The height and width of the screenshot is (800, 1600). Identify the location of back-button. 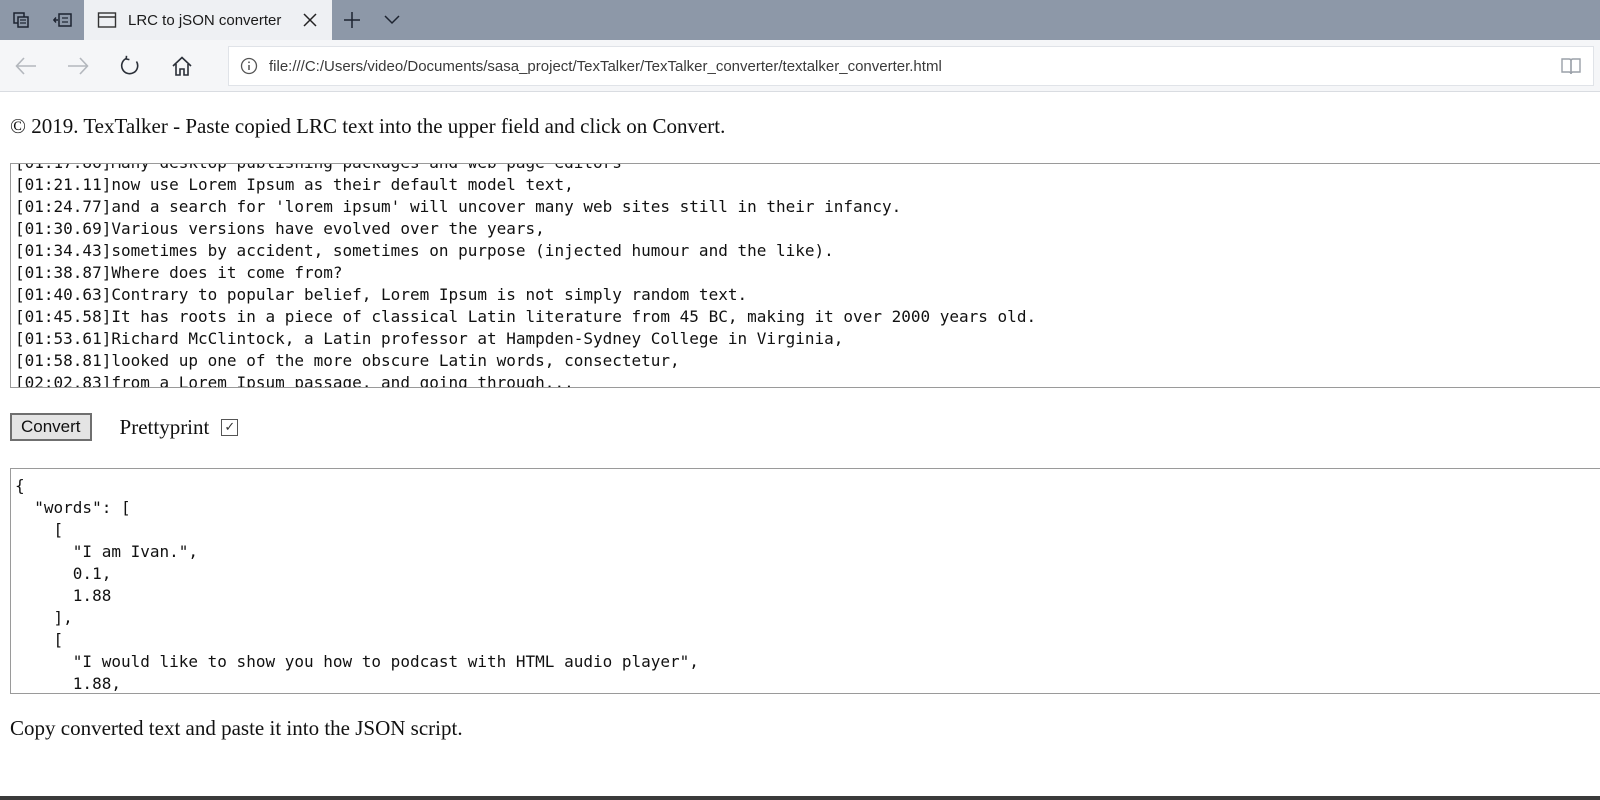
(26, 66).